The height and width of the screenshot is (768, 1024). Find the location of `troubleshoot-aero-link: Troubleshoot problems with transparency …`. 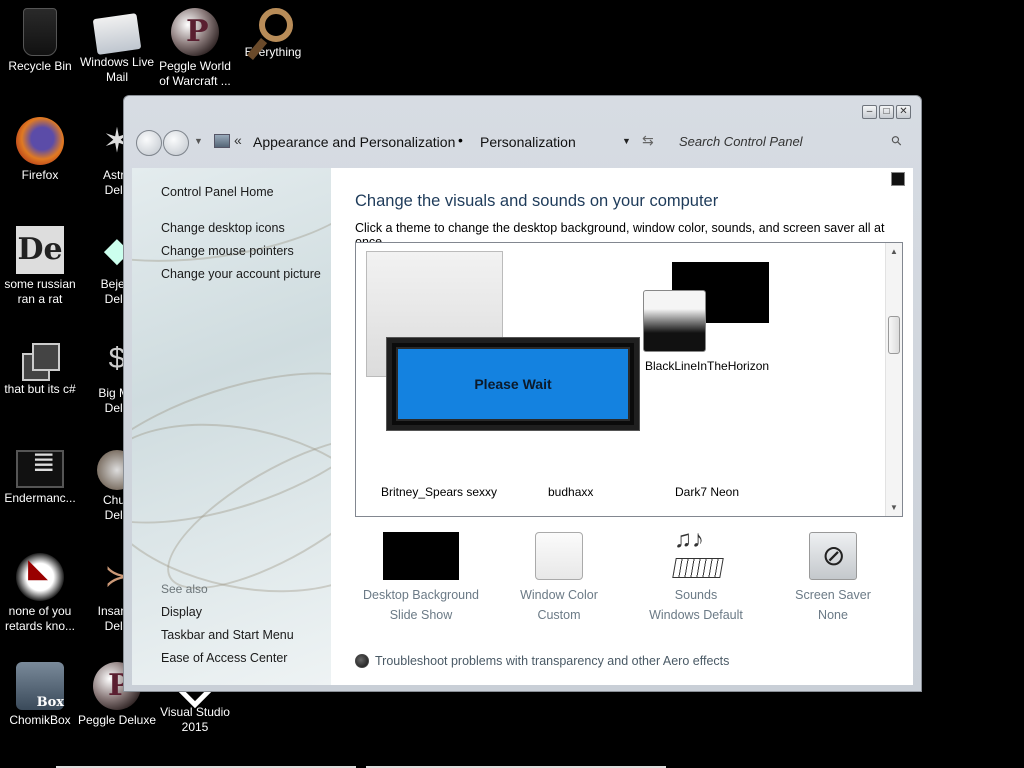

troubleshoot-aero-link: Troubleshoot problems with transparency … is located at coordinates (542, 661).